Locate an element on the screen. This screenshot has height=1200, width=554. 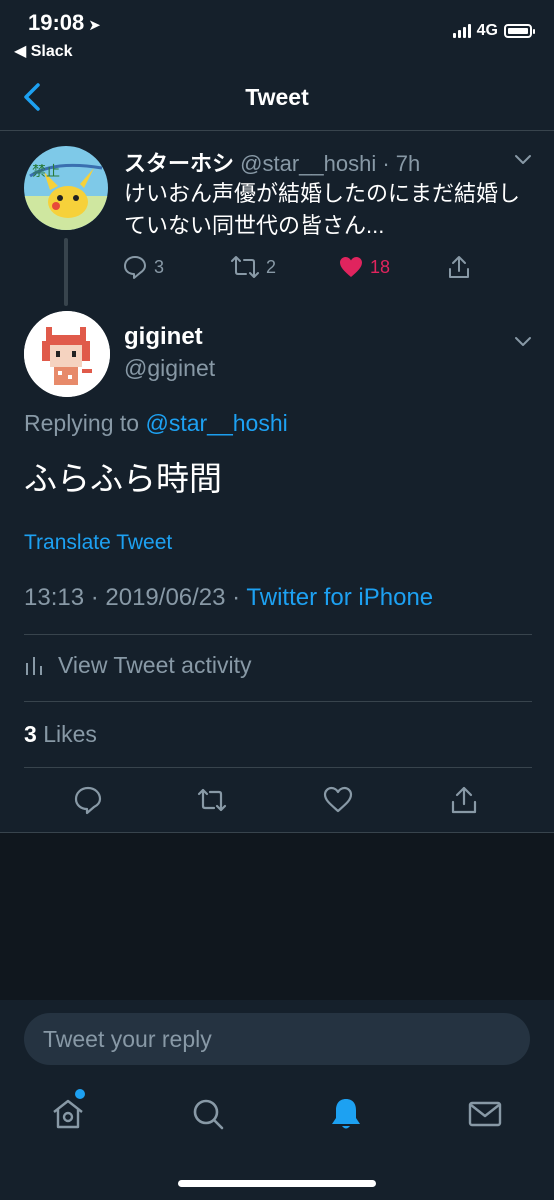
parent-tweet-header: スターホシ @star__hoshi · 7h is located at coordinates (272, 162).